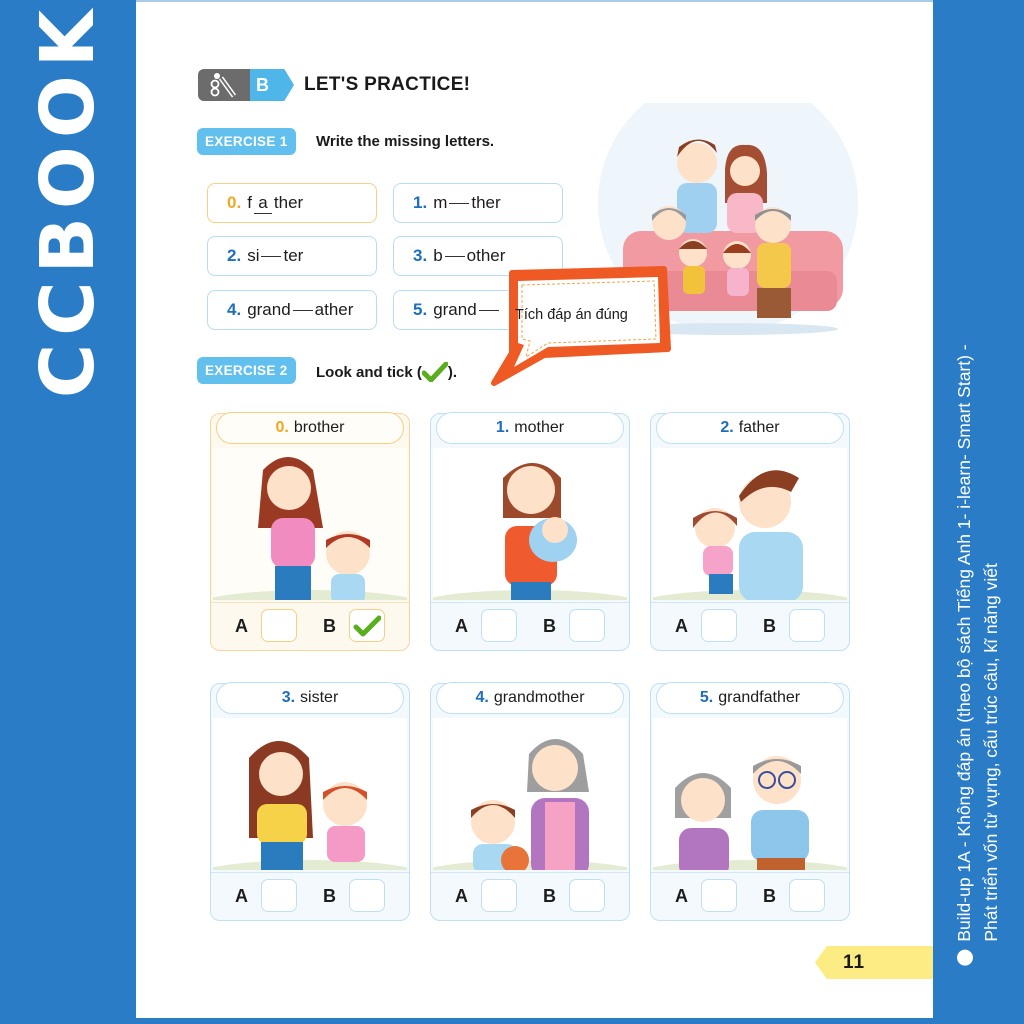  Describe the element at coordinates (581, 326) in the screenshot. I see `speech-bubble` at that location.